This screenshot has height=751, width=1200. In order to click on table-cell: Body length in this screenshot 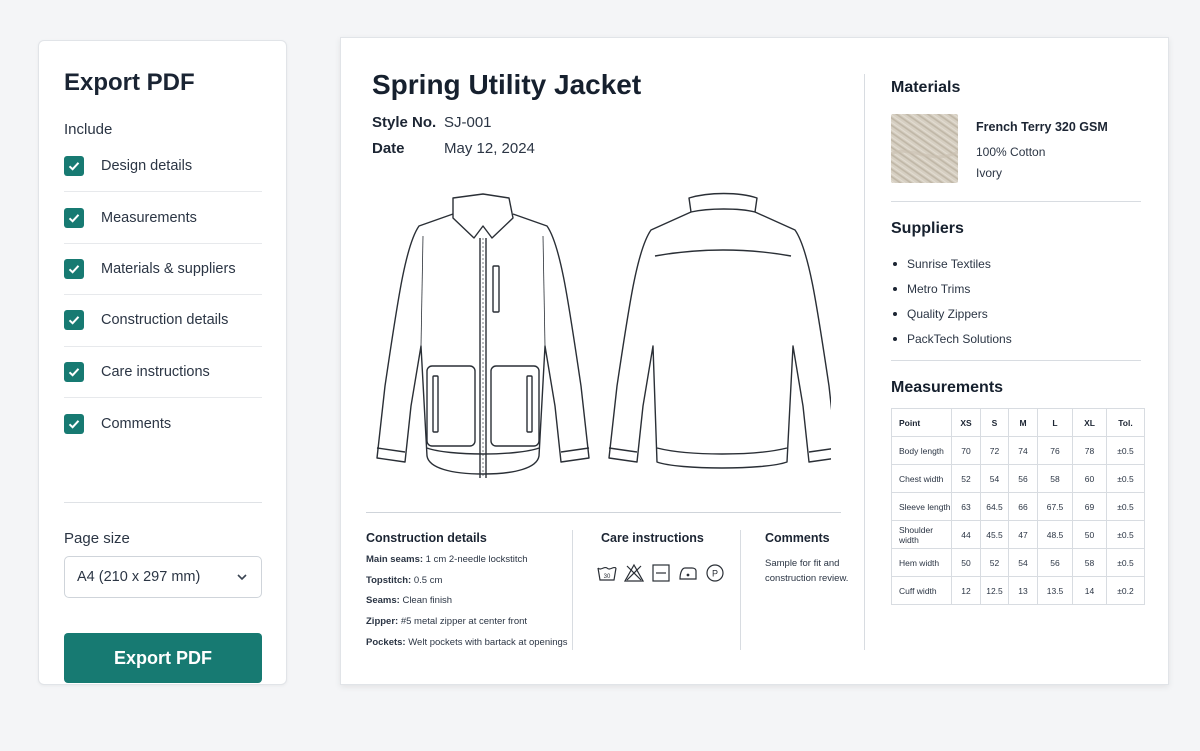, I will do `click(921, 450)`.